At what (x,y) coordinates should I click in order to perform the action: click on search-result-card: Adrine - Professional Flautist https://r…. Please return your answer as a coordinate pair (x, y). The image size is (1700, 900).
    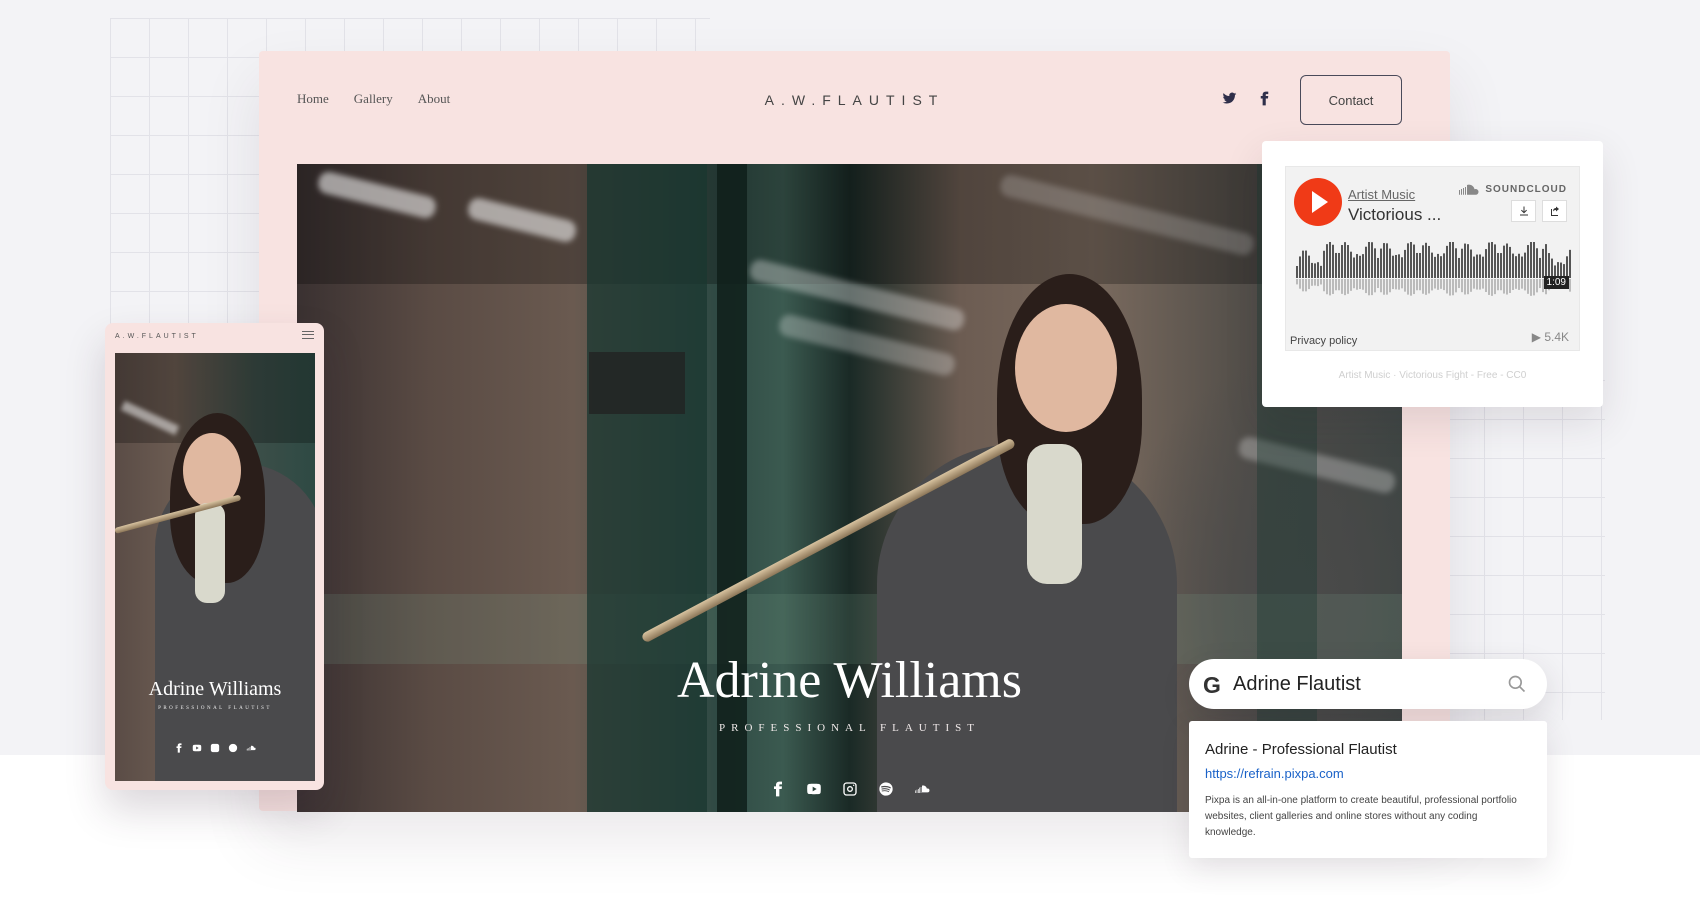
    Looking at the image, I should click on (1368, 789).